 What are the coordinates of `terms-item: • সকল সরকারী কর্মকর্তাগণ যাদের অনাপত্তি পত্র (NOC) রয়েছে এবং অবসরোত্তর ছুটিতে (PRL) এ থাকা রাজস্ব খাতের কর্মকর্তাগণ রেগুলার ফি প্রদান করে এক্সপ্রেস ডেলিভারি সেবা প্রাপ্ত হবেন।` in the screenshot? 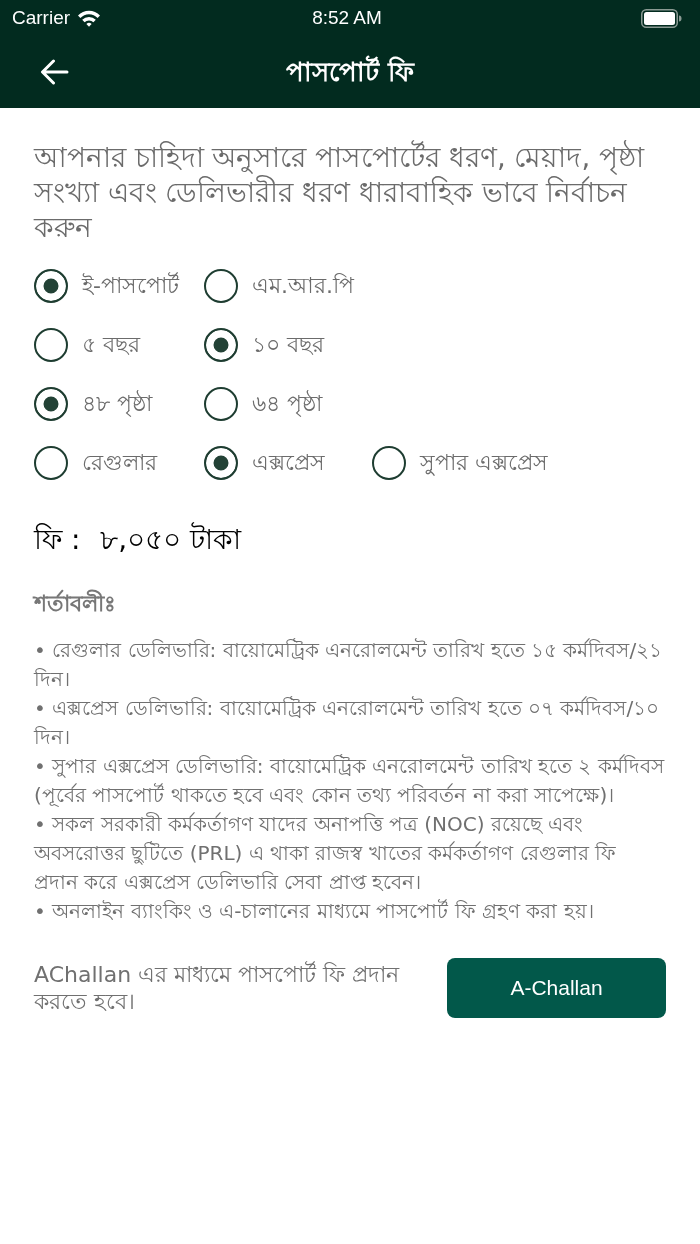 It's located at (325, 853).